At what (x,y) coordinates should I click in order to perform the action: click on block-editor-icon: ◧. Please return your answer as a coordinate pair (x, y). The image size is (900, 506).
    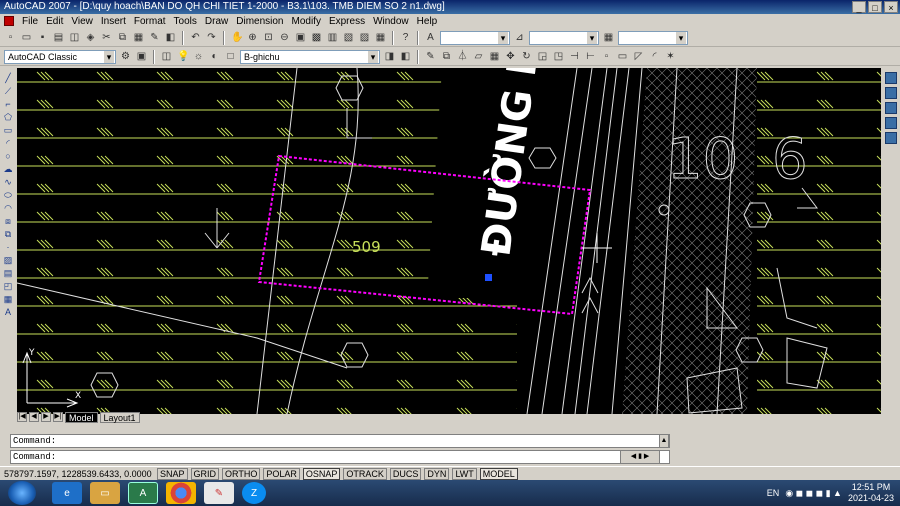
    Looking at the image, I should click on (170, 37).